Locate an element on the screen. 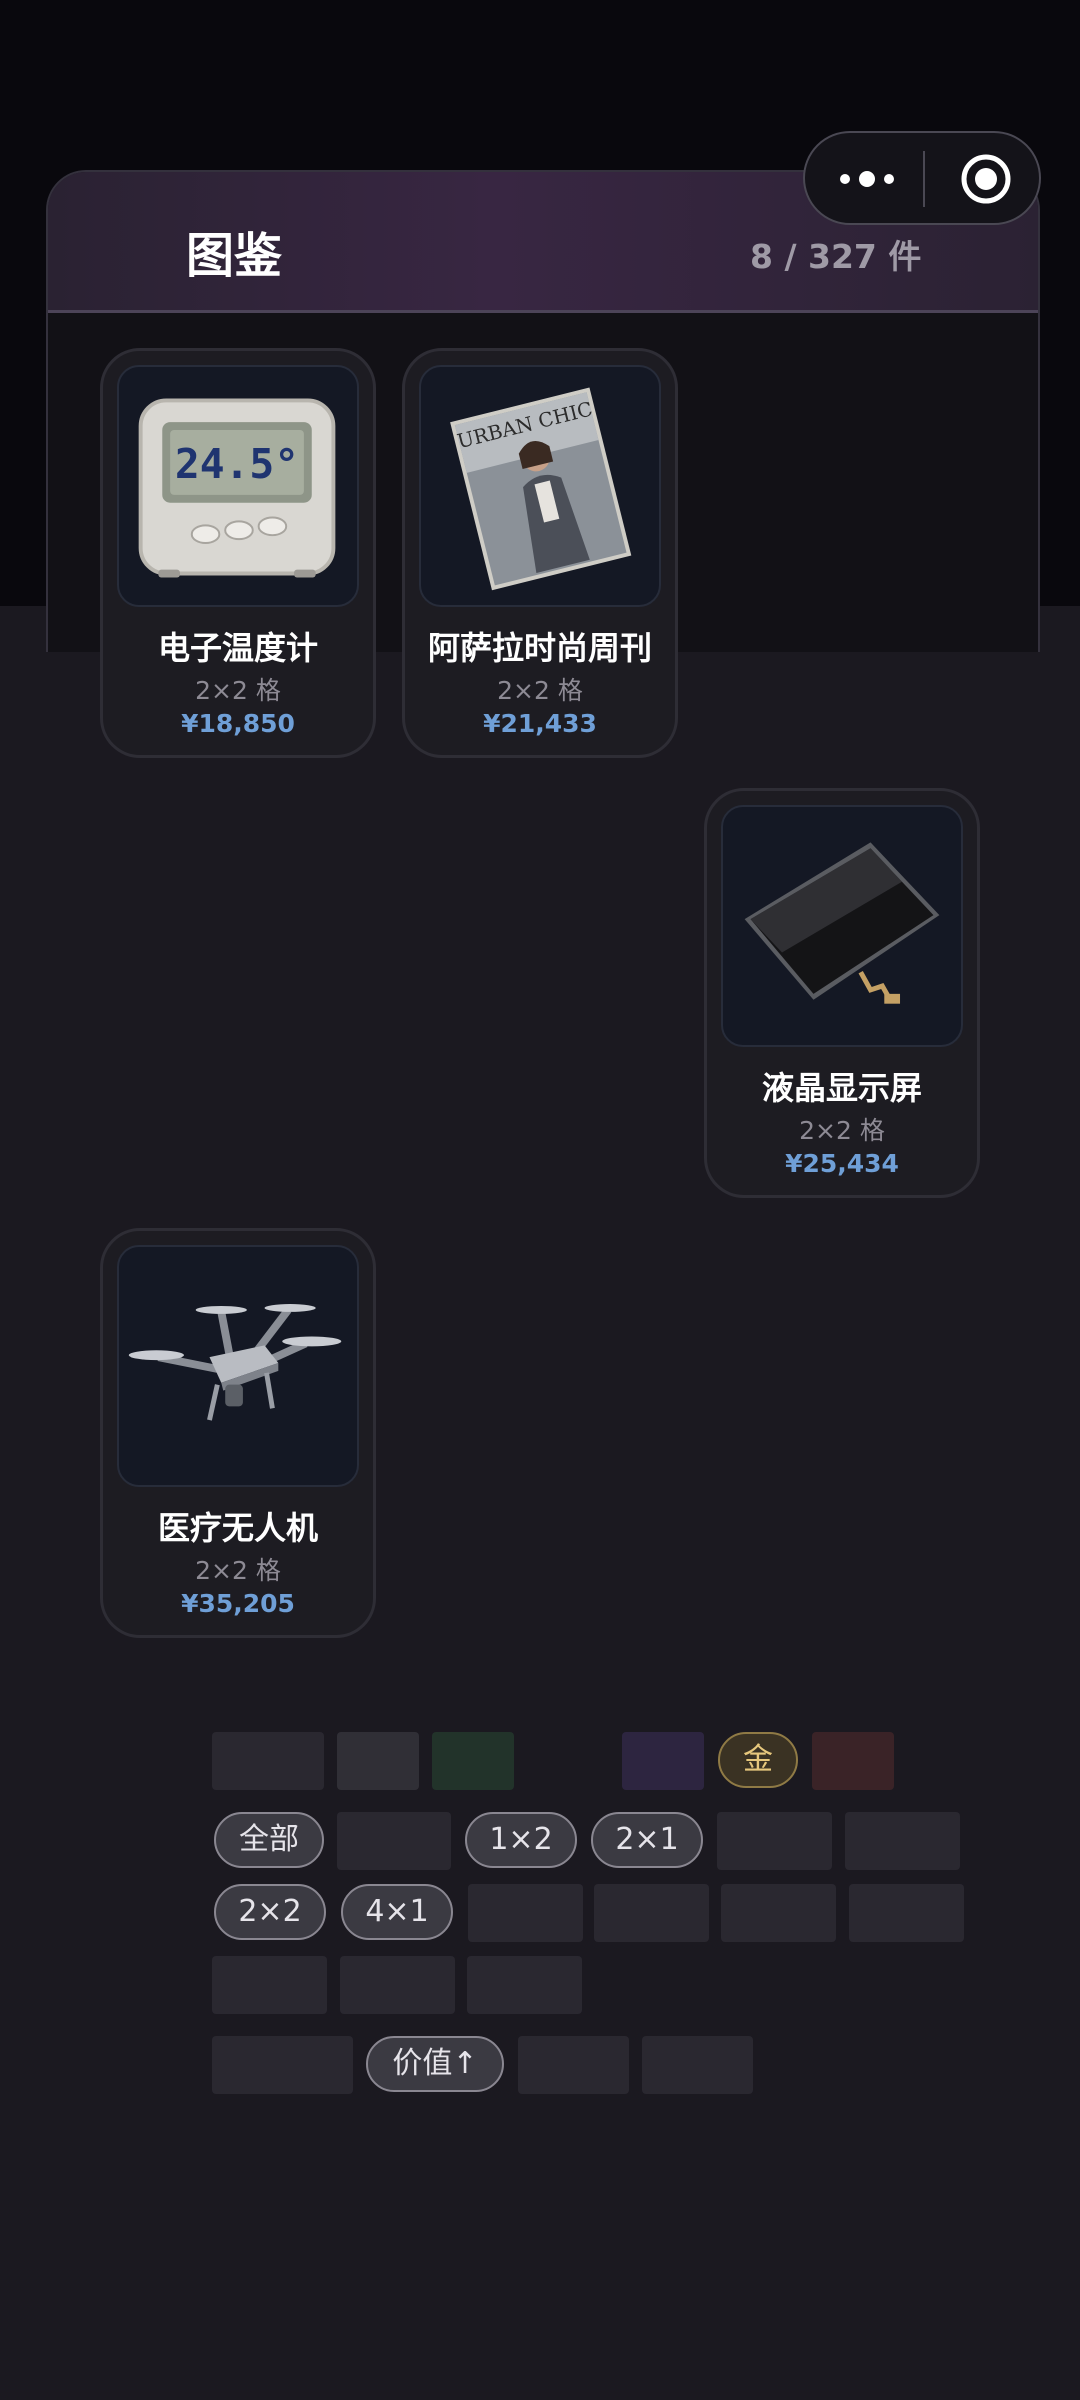 This screenshot has height=2400, width=1080. quality-filter-green is located at coordinates (473, 1761).